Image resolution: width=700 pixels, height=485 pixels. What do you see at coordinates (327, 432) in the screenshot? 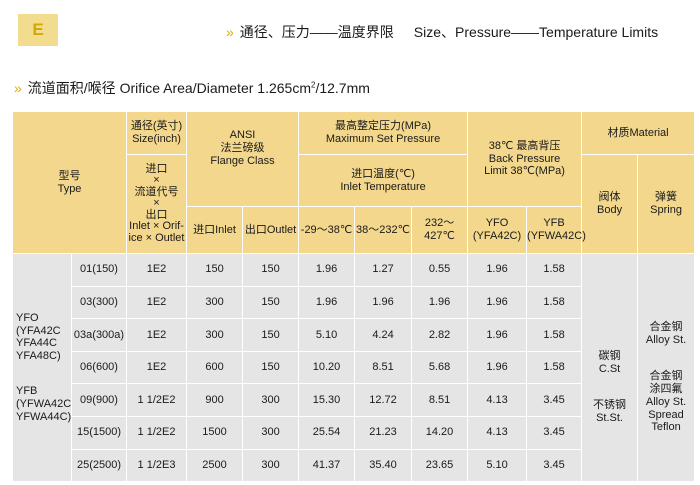
I see `set-pressure-t1-cell: 25.54` at bounding box center [327, 432].